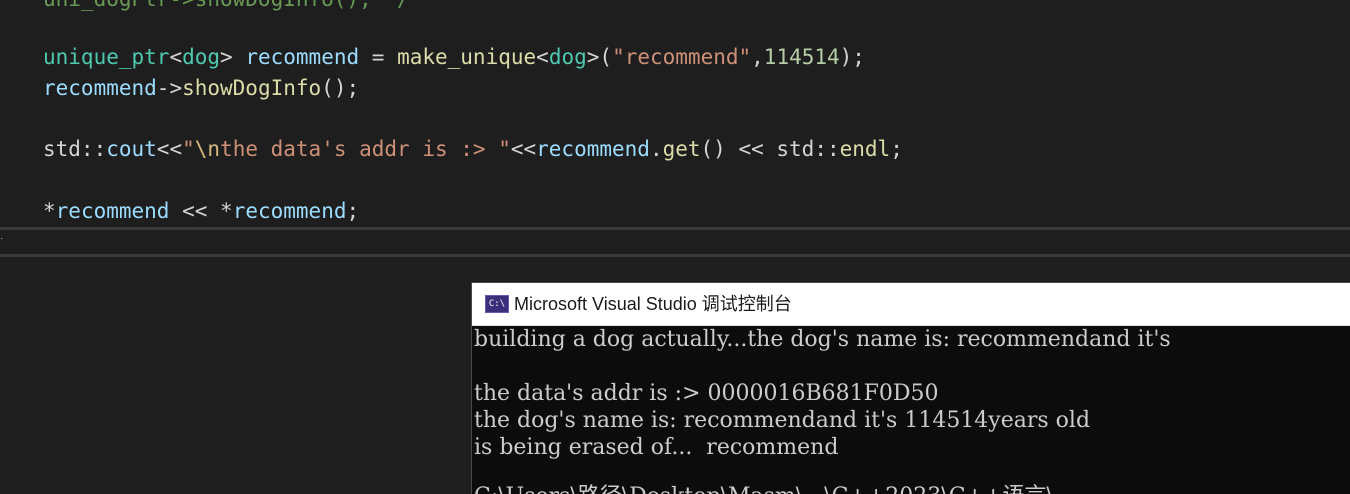  What do you see at coordinates (169, 88) in the screenshot?
I see `operator-token: ->` at bounding box center [169, 88].